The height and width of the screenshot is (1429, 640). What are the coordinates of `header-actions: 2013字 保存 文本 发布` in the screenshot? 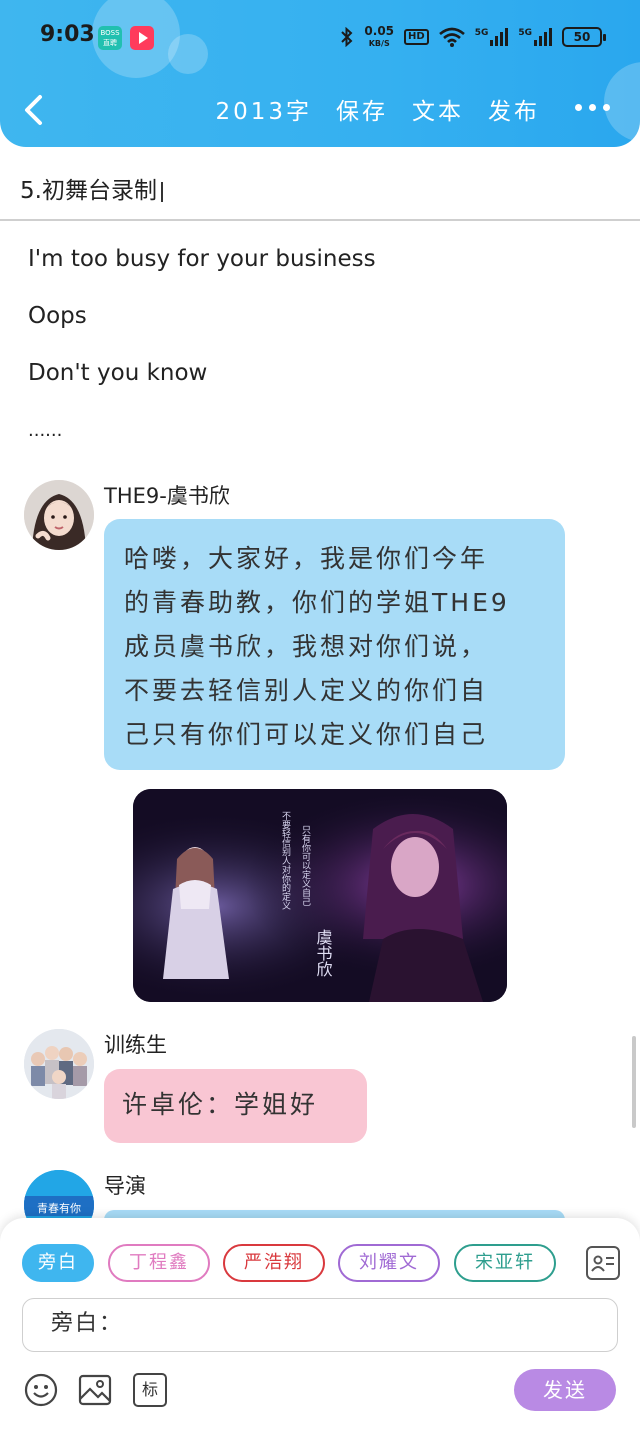 It's located at (377, 109).